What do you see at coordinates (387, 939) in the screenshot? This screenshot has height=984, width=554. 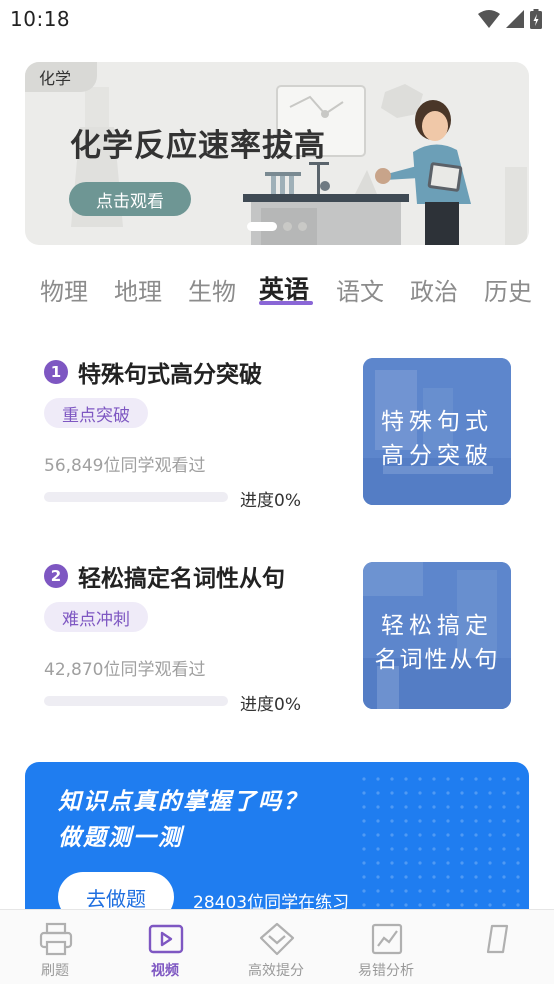 I see `chart-icon` at bounding box center [387, 939].